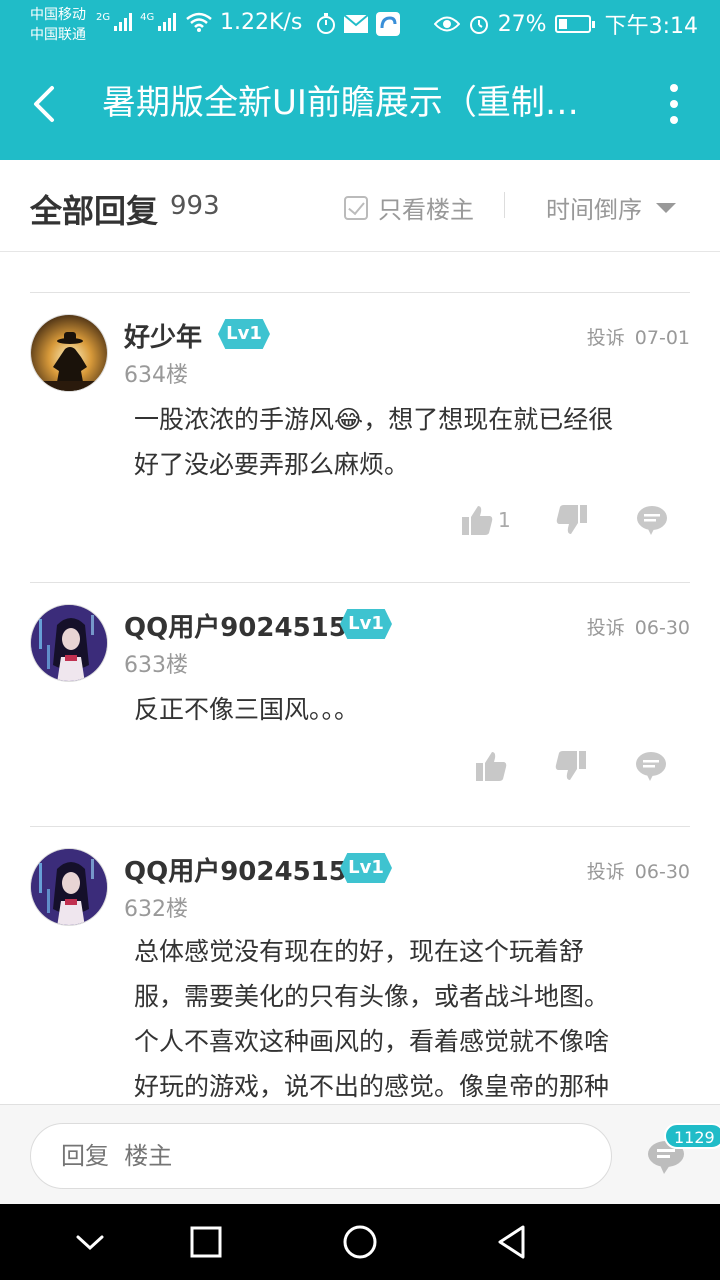 This screenshot has width=720, height=1280. I want to click on op-only-checkbox, so click(356, 207).